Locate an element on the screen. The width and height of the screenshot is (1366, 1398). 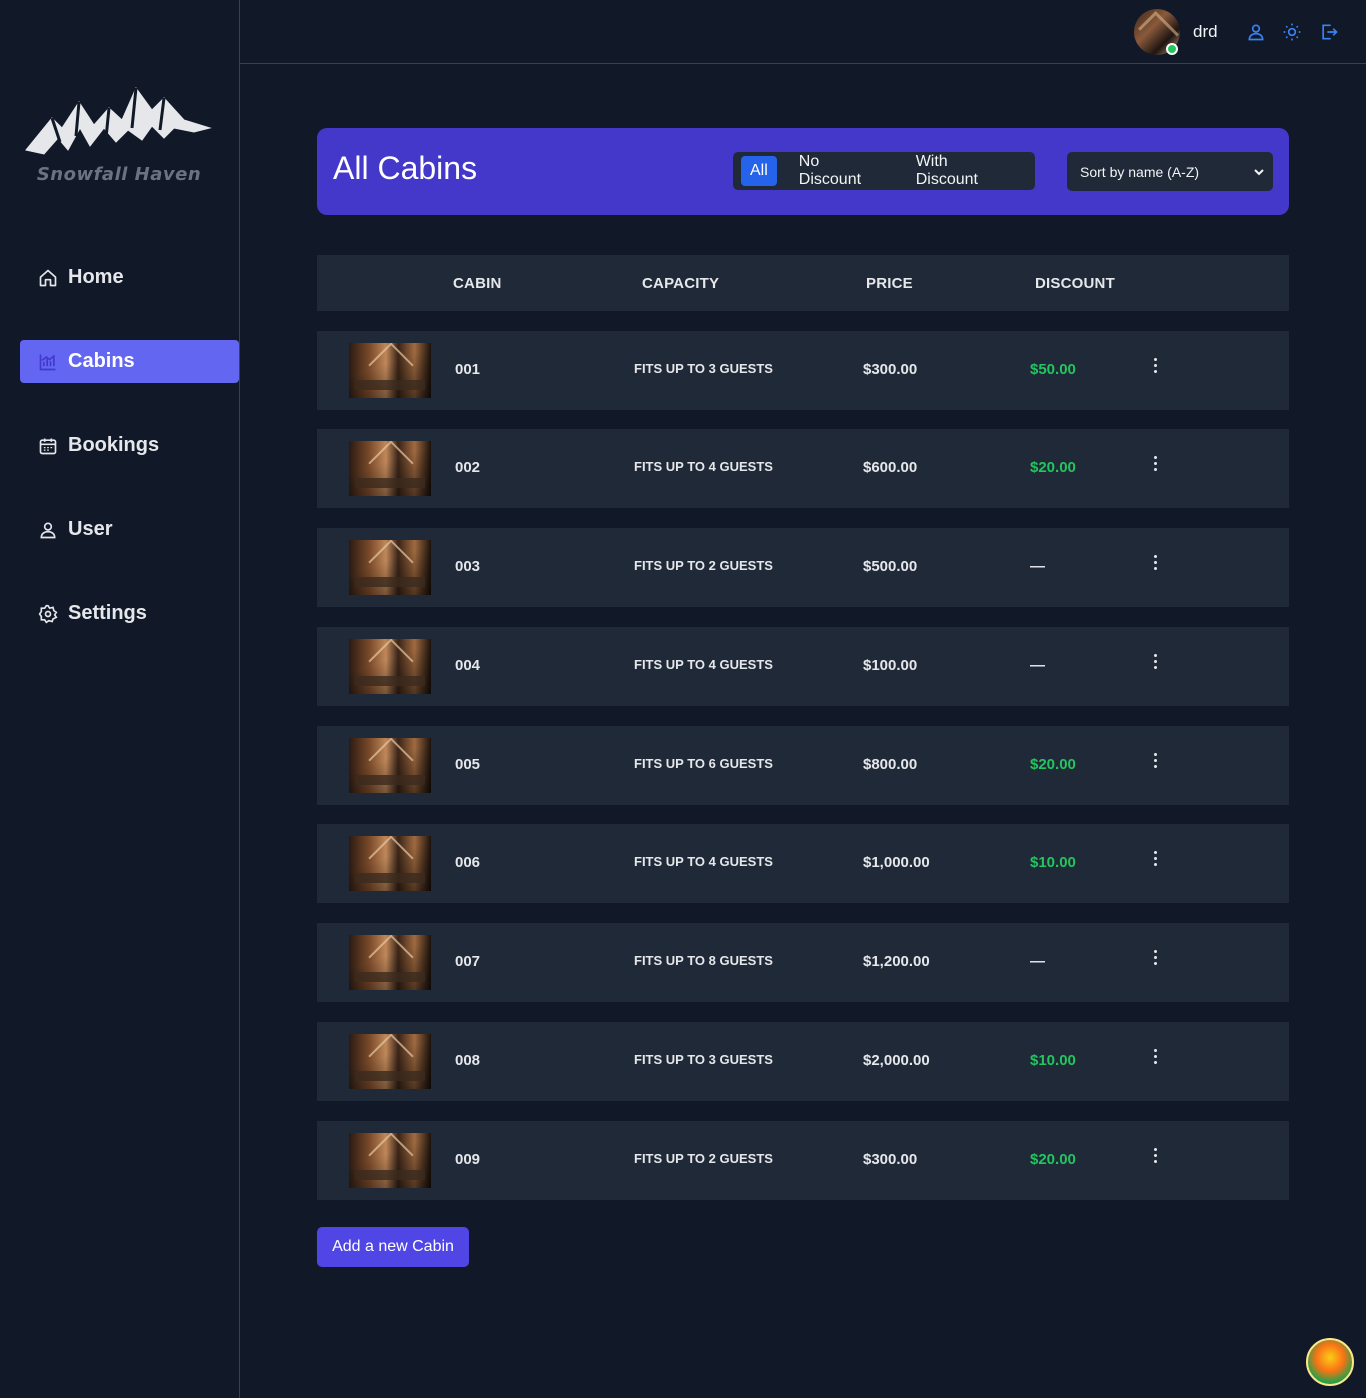
sidebar-item-settings: Settings is located at coordinates (129, 613).